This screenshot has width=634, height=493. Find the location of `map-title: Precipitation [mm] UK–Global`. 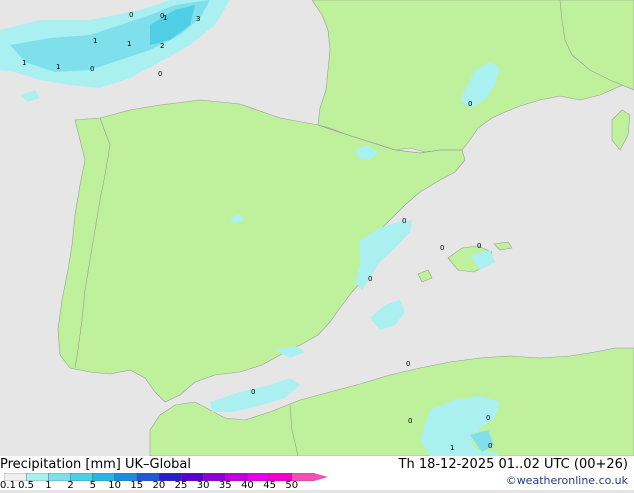

map-title: Precipitation [mm] UK–Global is located at coordinates (96, 464).